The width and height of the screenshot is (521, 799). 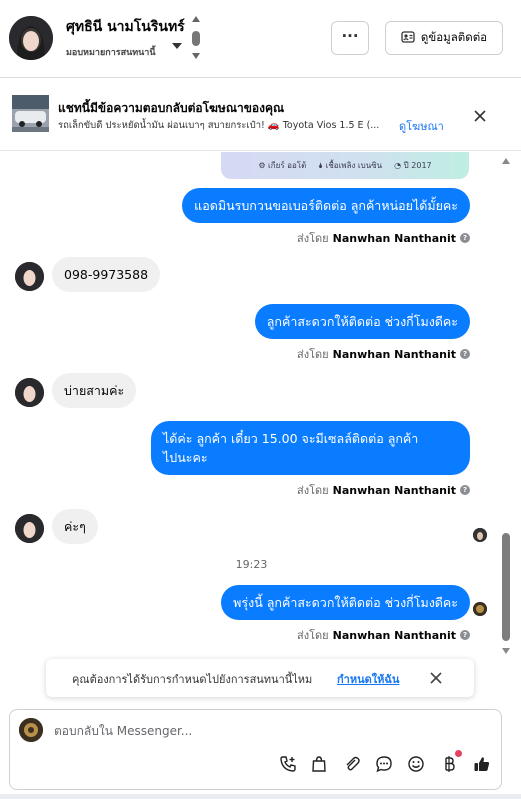 What do you see at coordinates (384, 764) in the screenshot?
I see `saved-replies-icon` at bounding box center [384, 764].